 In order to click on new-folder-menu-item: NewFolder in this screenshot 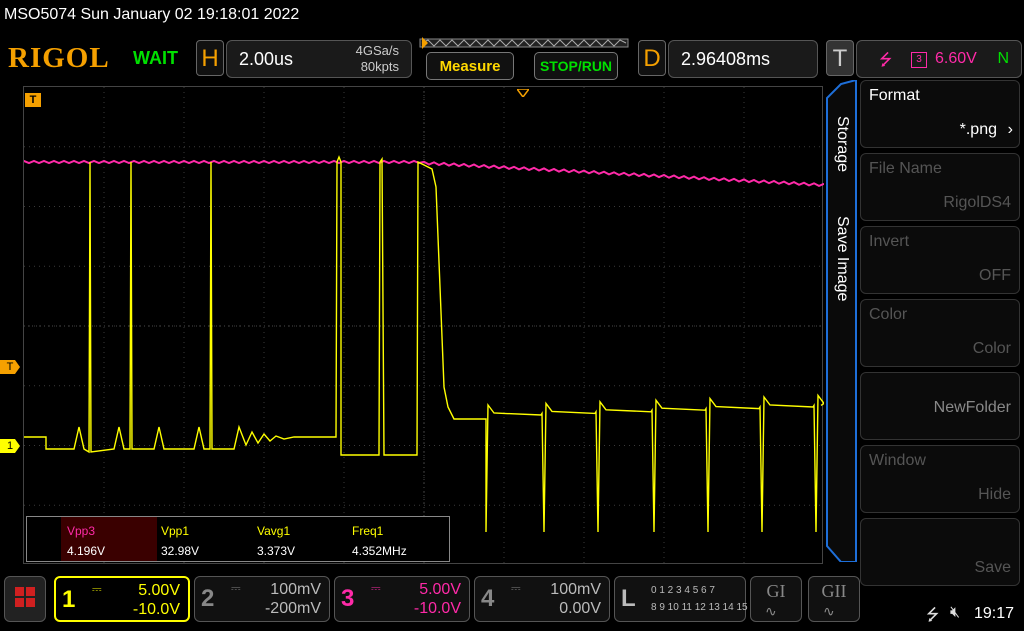, I will do `click(940, 406)`.